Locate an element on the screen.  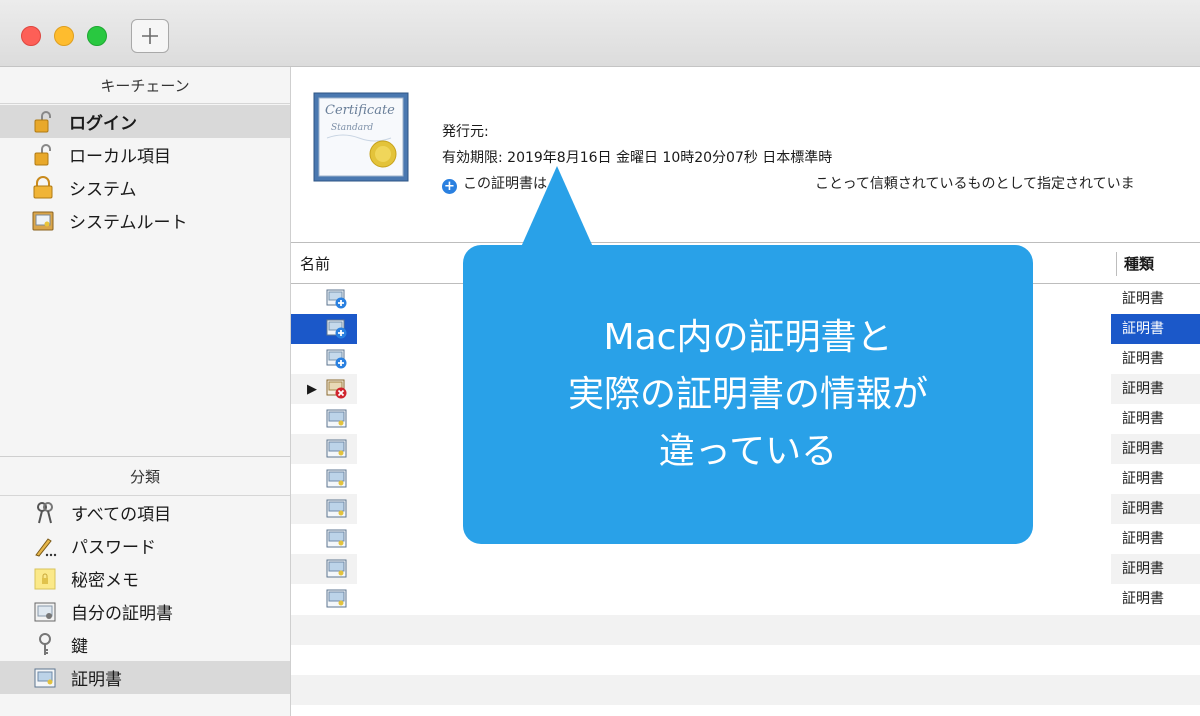
keys-icon is located at coordinates (45, 513).